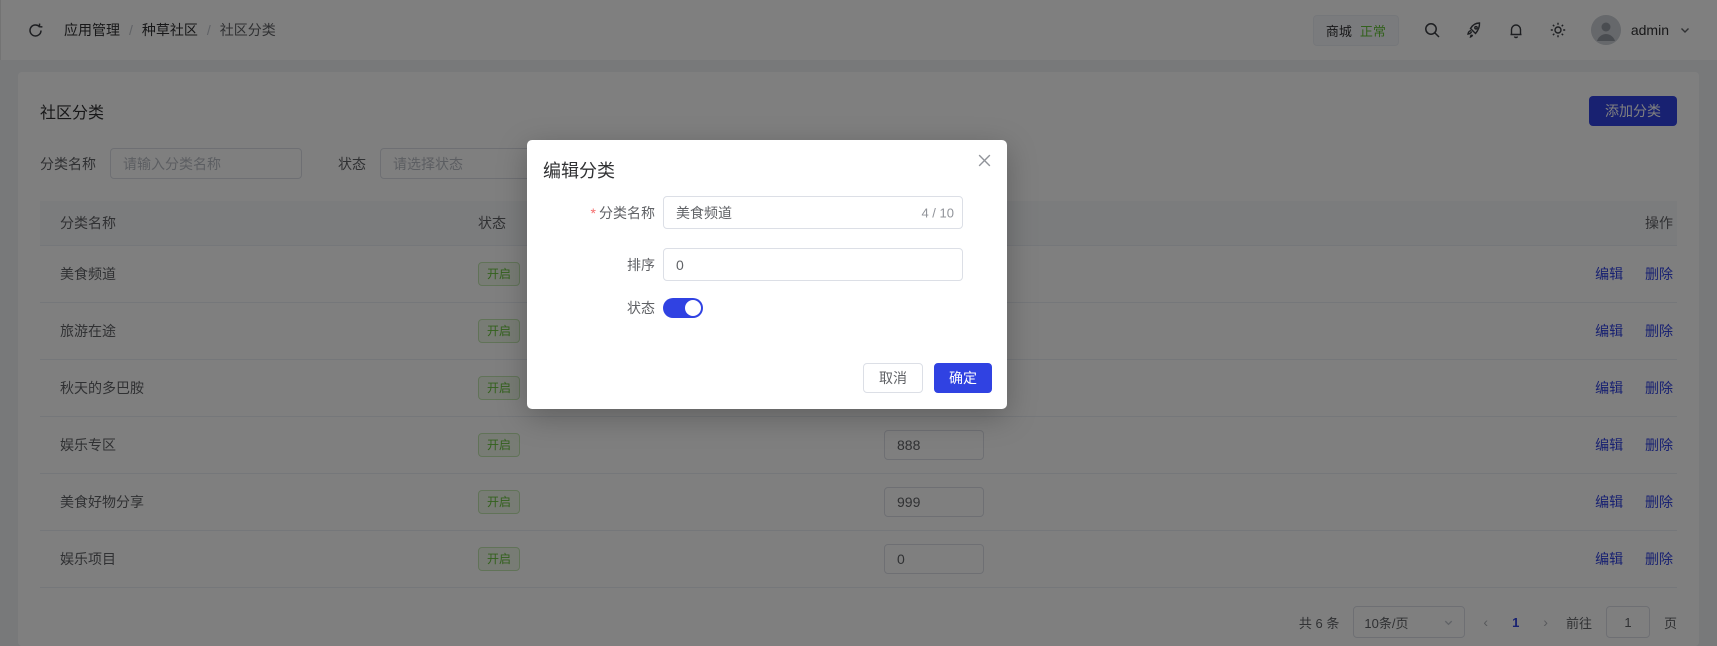 The height and width of the screenshot is (646, 1717). What do you see at coordinates (627, 212) in the screenshot?
I see `dialog-name-label: 分类名称` at bounding box center [627, 212].